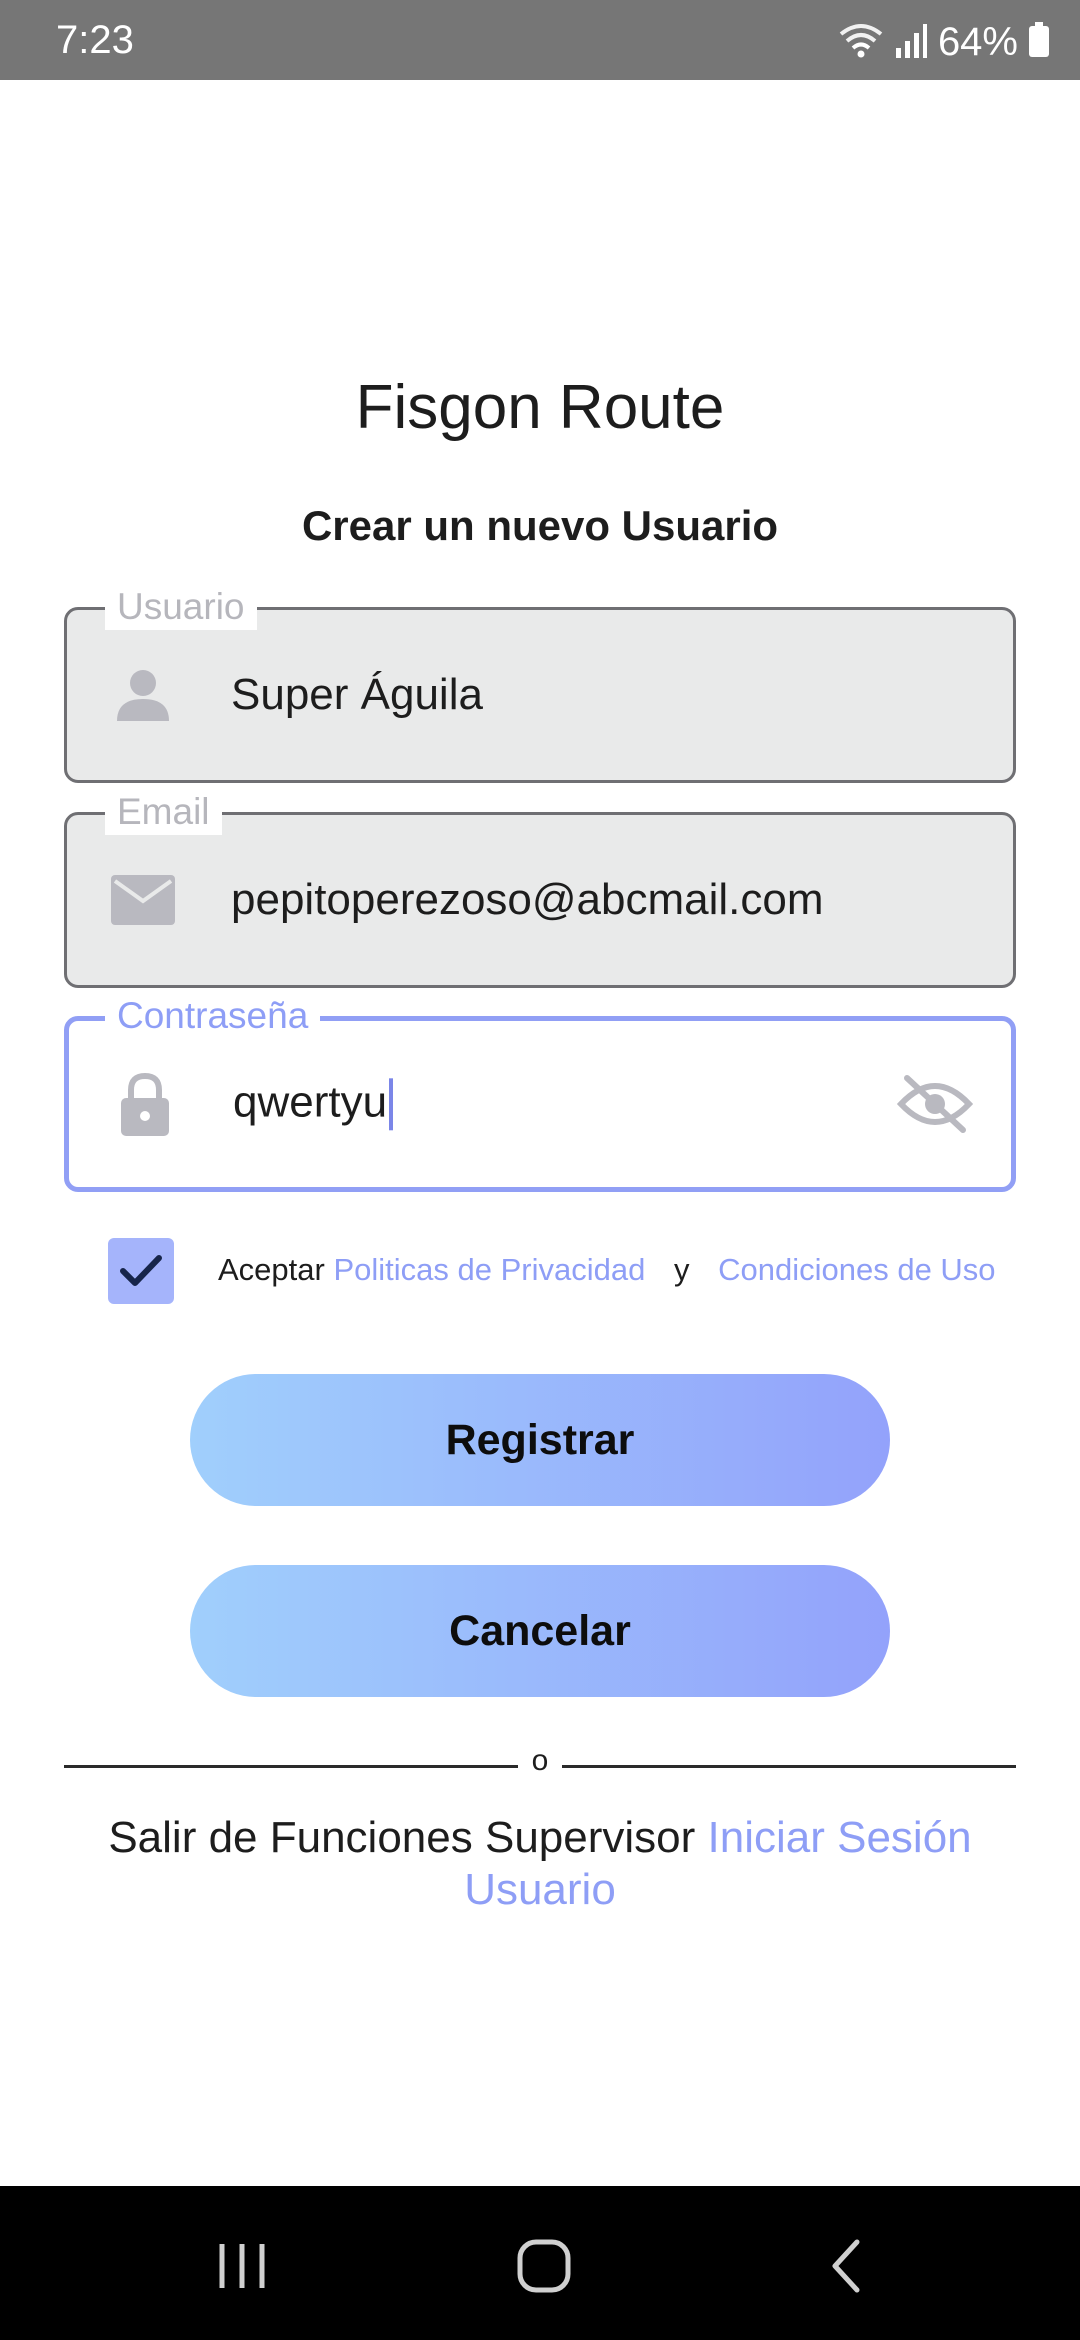  Describe the element at coordinates (540, 1092) in the screenshot. I see `password-field: Contraseña qwertyu` at that location.